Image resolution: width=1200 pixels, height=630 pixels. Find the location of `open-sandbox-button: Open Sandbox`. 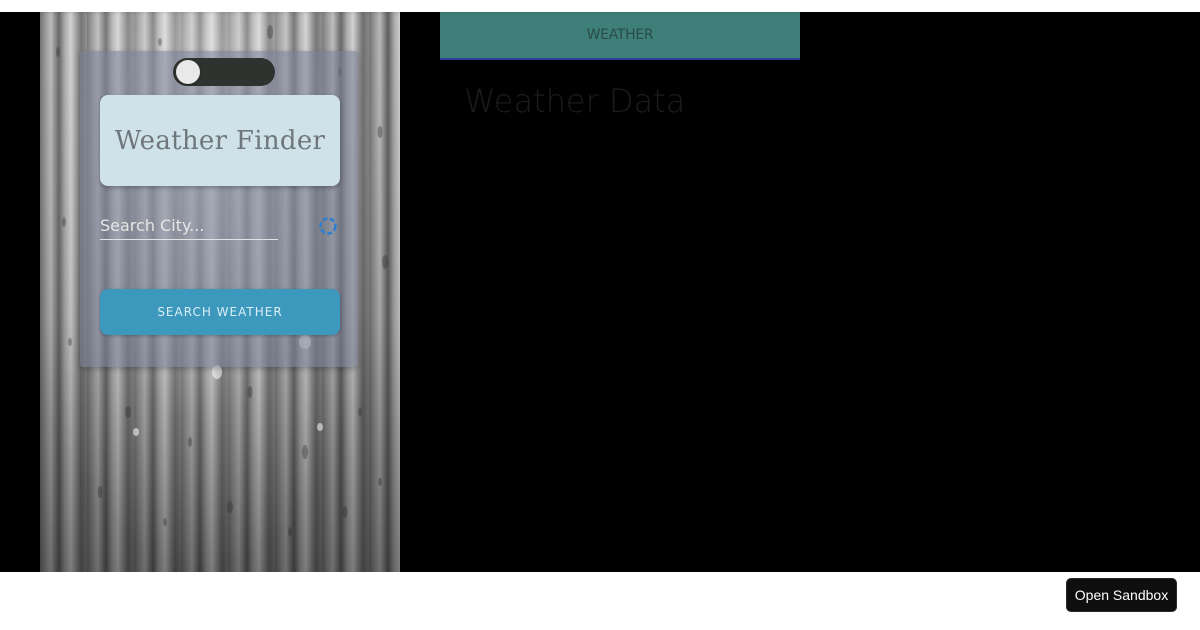

open-sandbox-button: Open Sandbox is located at coordinates (1121, 595).